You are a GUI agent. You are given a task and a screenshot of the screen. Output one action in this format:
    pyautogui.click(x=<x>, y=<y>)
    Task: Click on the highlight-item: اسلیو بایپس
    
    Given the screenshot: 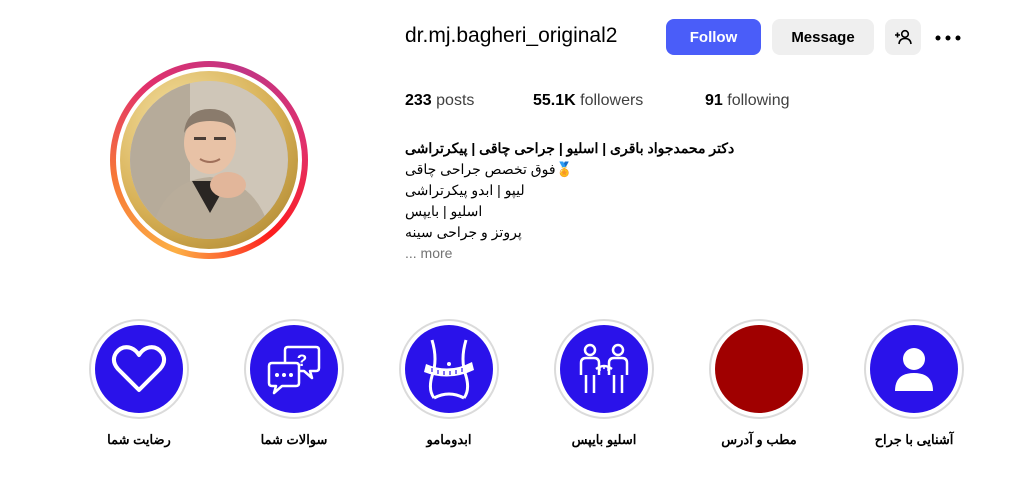 What is the action you would take?
    pyautogui.click(x=604, y=383)
    